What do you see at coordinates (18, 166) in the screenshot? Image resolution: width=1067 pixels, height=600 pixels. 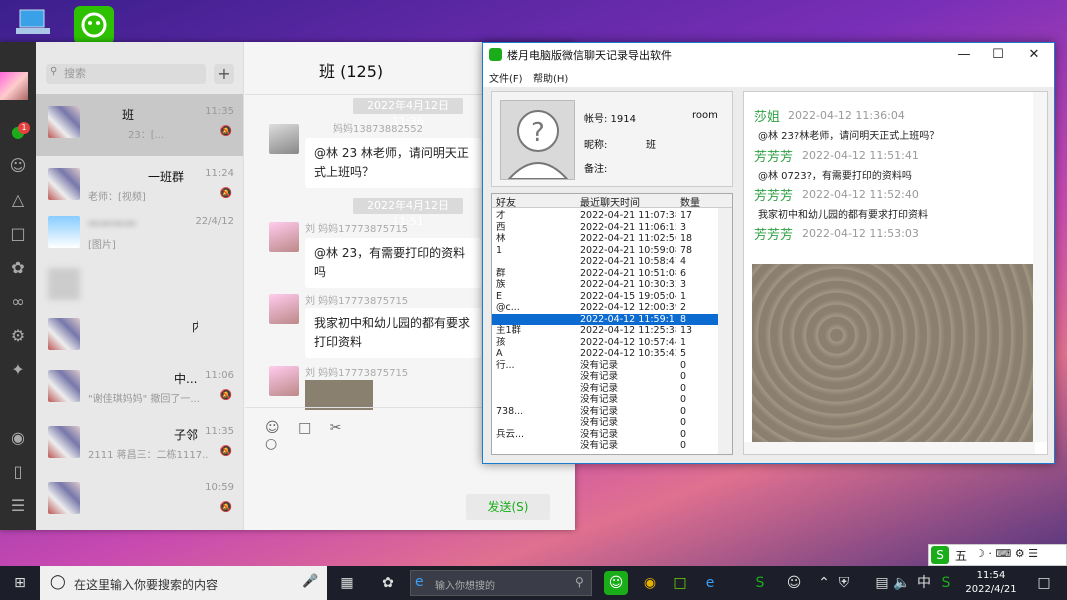 I see `contacts-icon: ☺` at bounding box center [18, 166].